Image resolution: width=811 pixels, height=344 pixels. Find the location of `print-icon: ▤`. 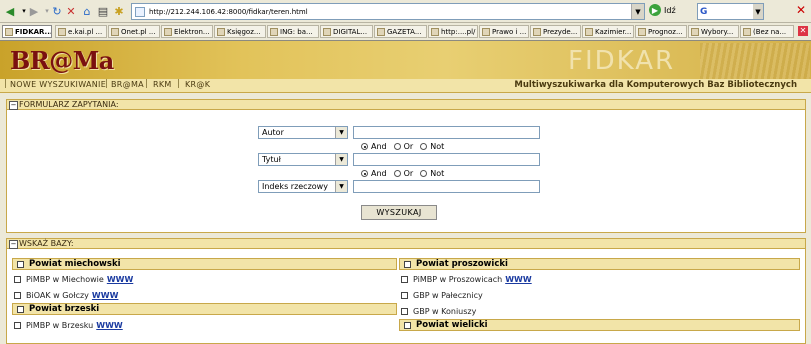

print-icon: ▤ is located at coordinates (103, 11).